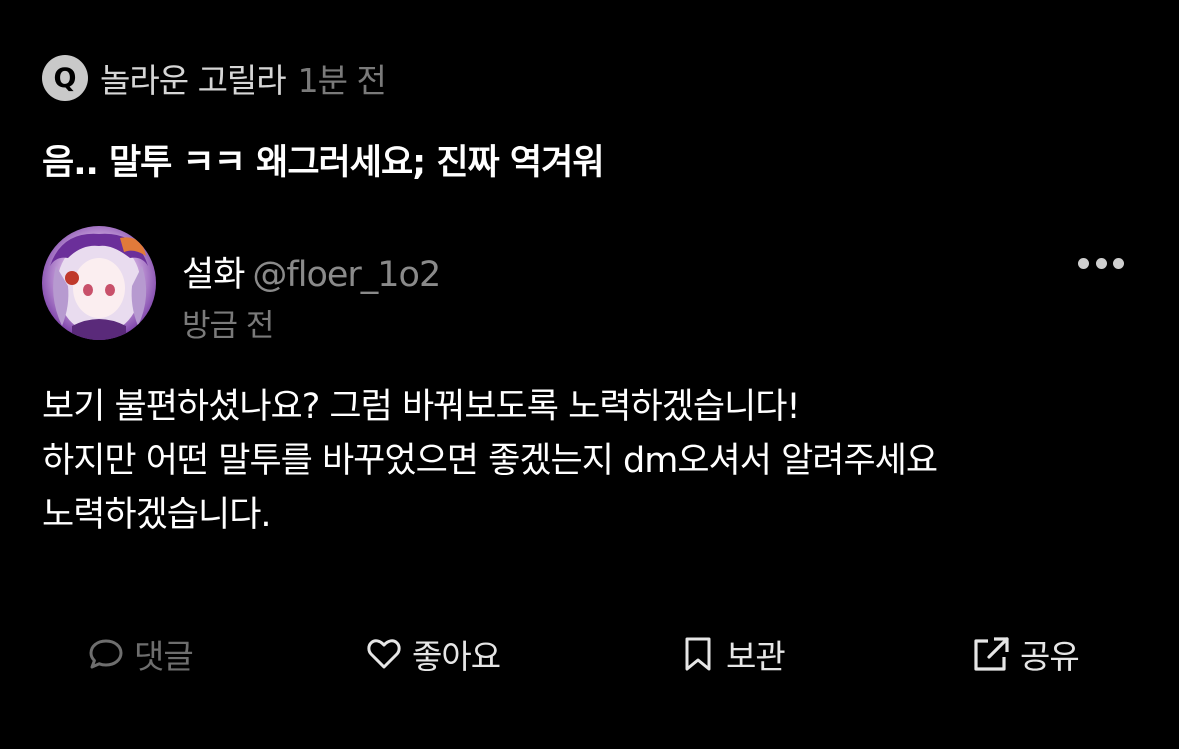  Describe the element at coordinates (106, 654) in the screenshot. I see `chat-bubble-icon` at that location.